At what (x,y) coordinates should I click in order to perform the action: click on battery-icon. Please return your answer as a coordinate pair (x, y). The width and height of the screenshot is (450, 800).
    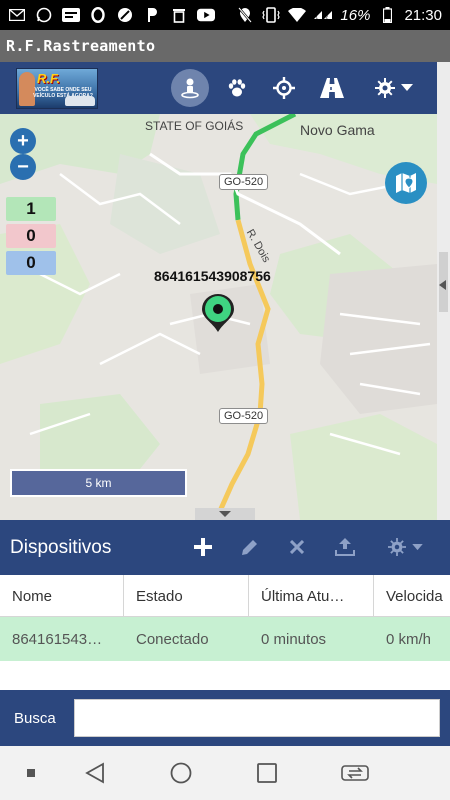
    Looking at the image, I should click on (387, 15).